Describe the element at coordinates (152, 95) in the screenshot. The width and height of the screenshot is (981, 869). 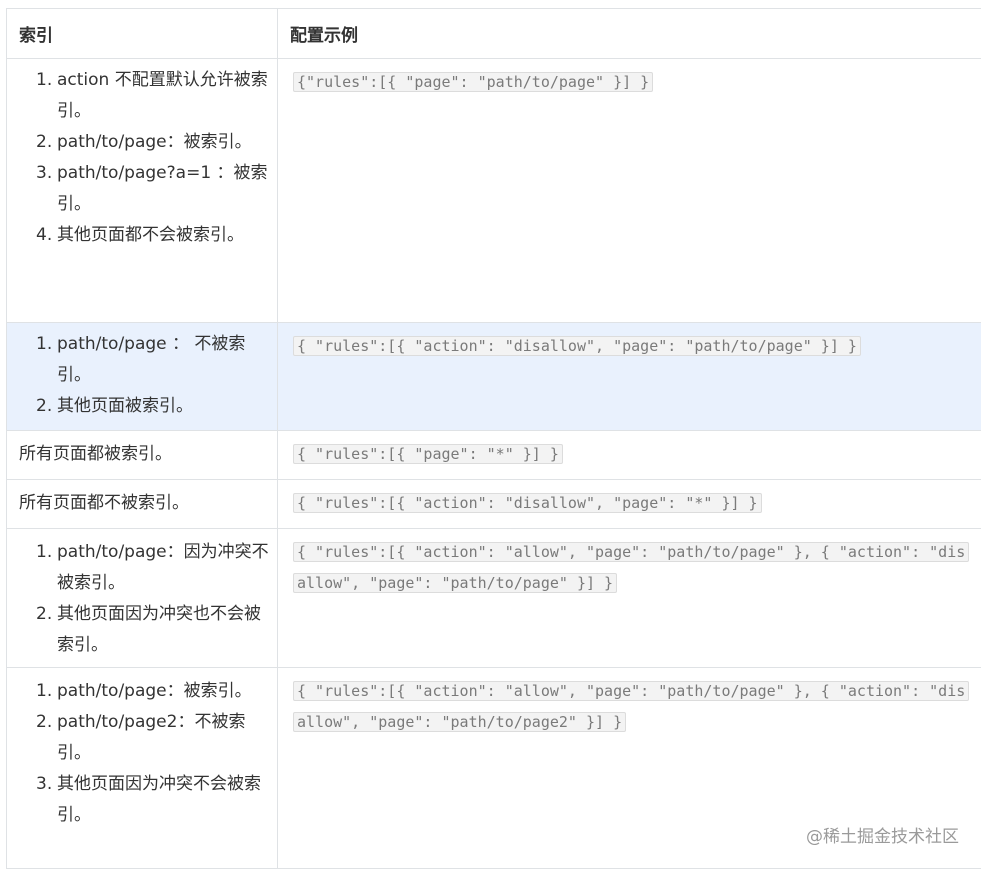
I see `list-item: 1. action 不配置默认允许被索引。` at that location.